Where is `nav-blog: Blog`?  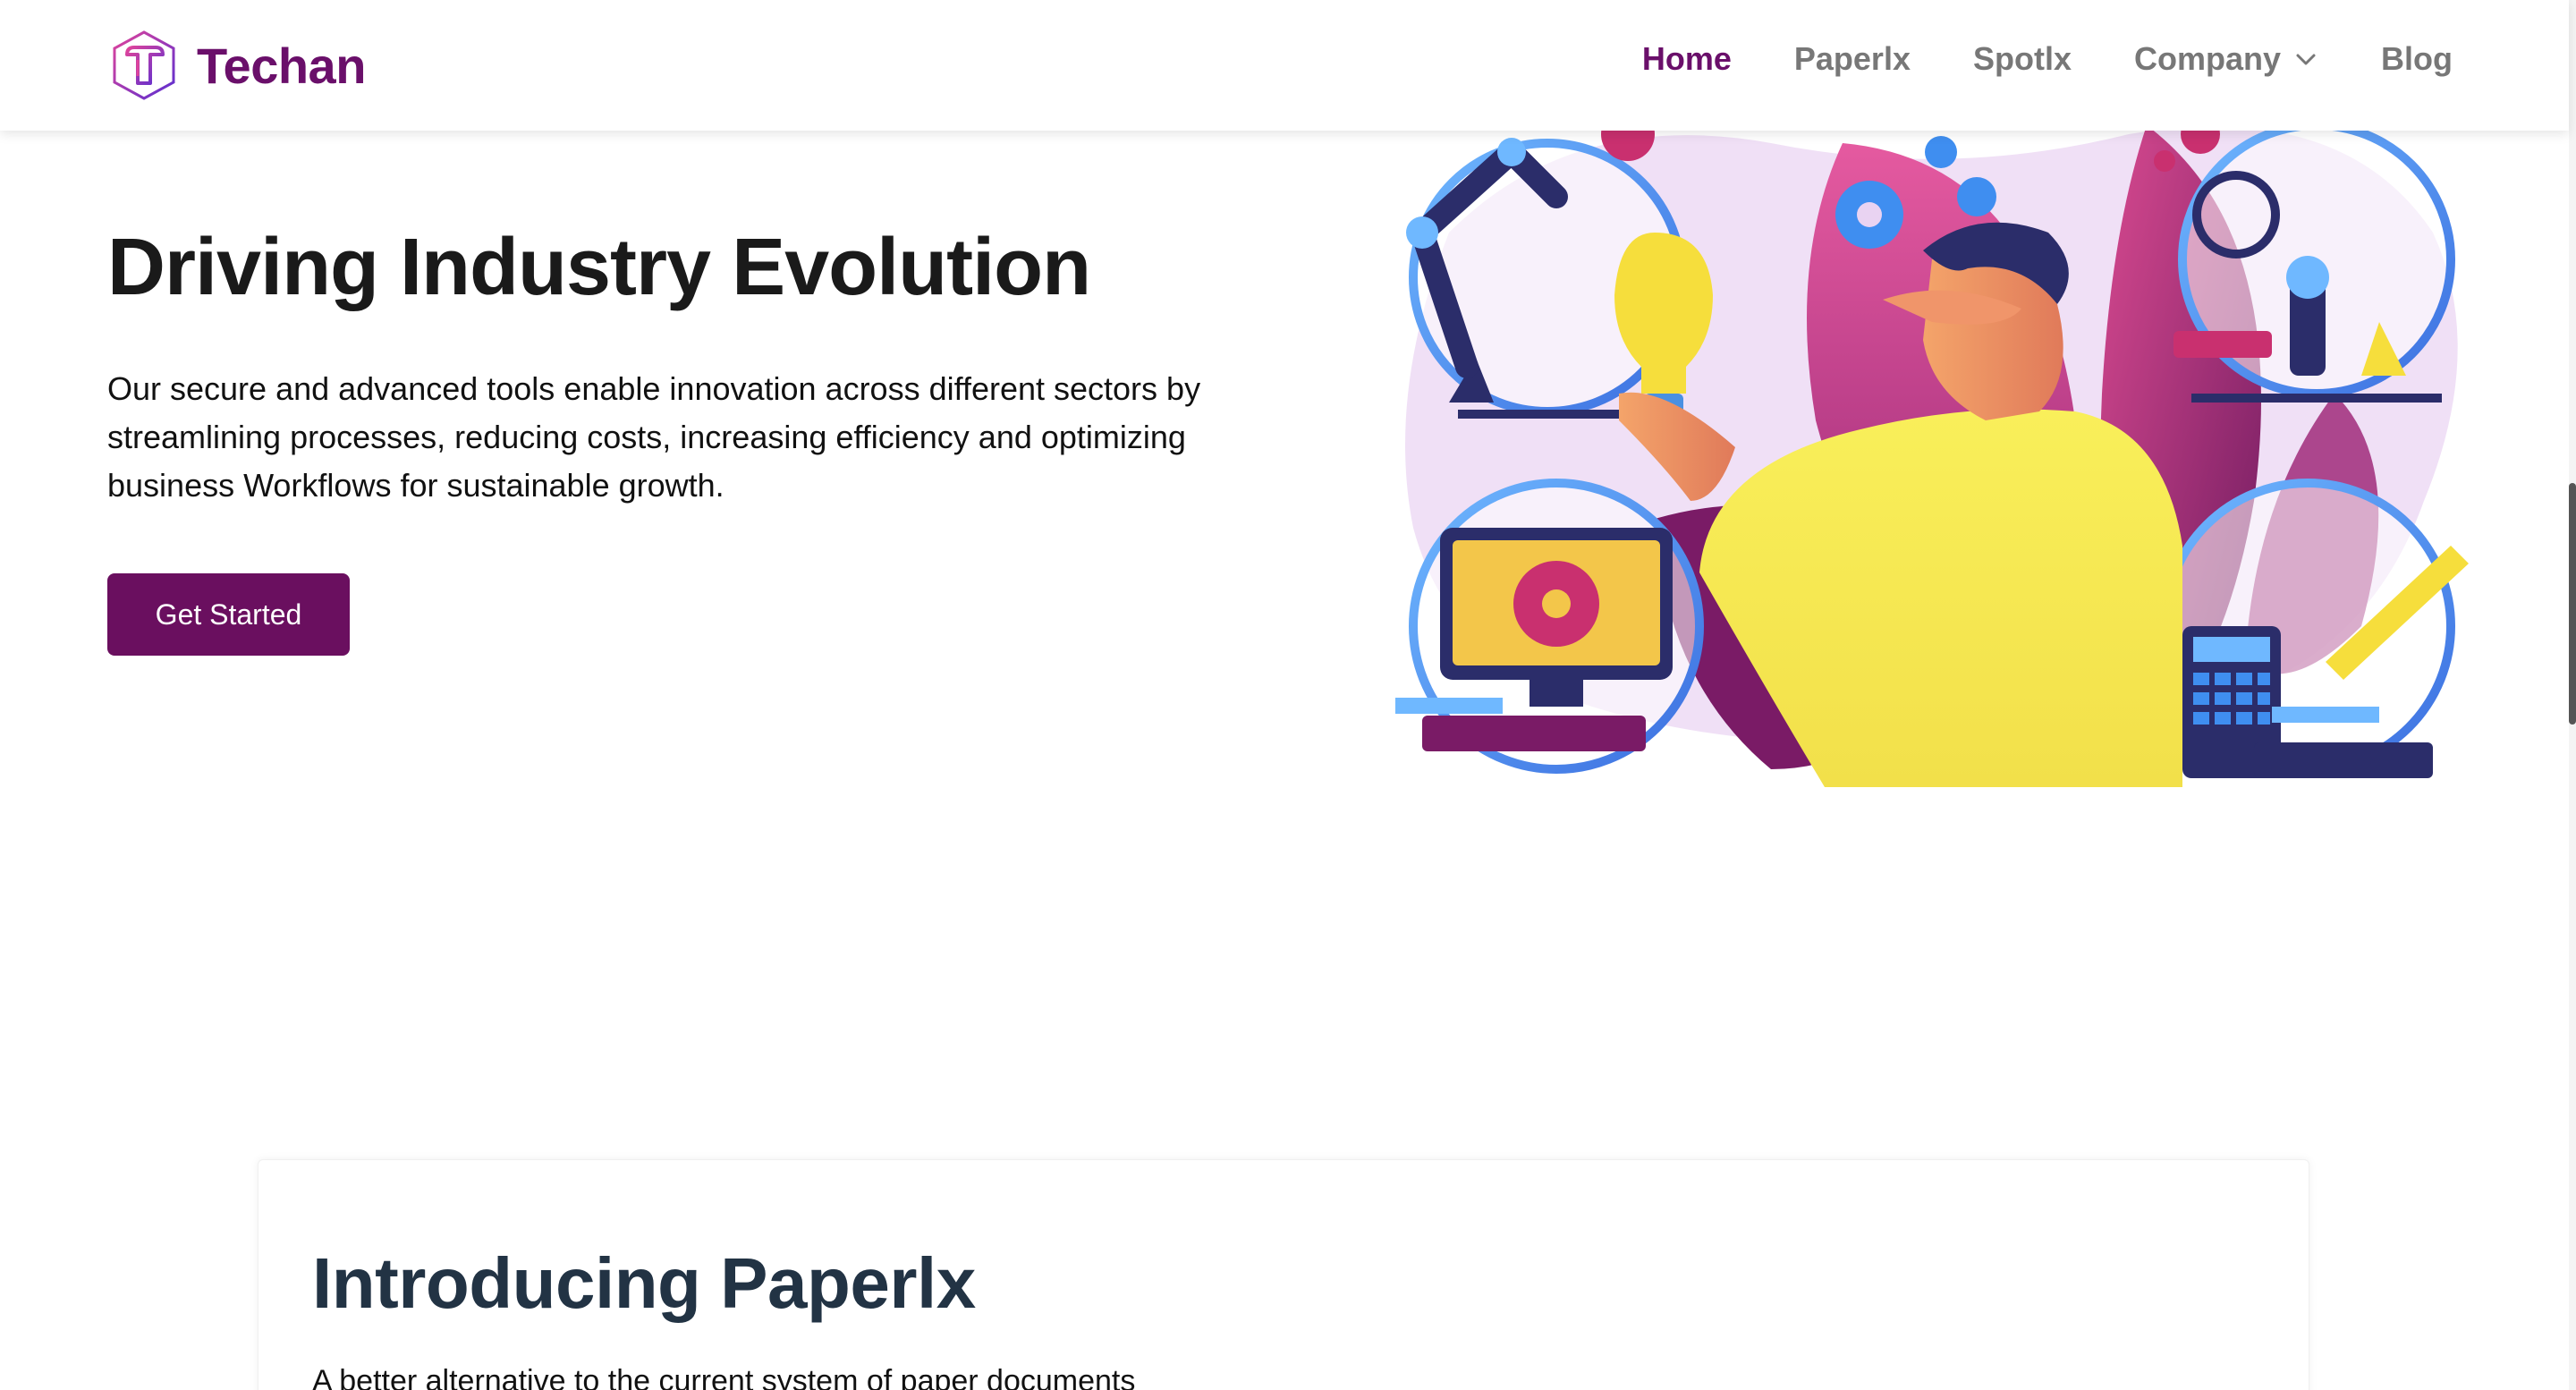 nav-blog: Blog is located at coordinates (2417, 59).